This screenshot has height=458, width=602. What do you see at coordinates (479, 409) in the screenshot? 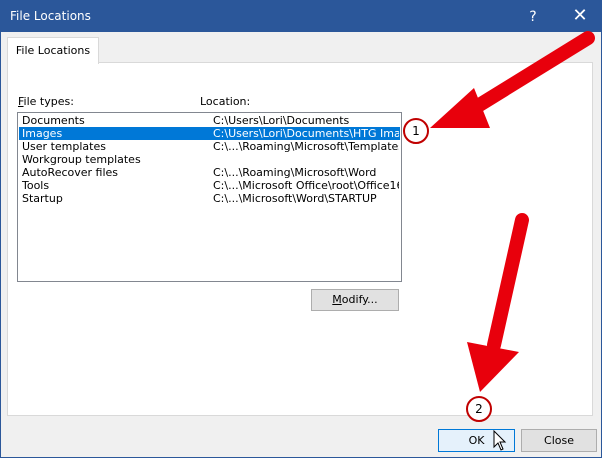
I see `callout-number-2: 2` at bounding box center [479, 409].